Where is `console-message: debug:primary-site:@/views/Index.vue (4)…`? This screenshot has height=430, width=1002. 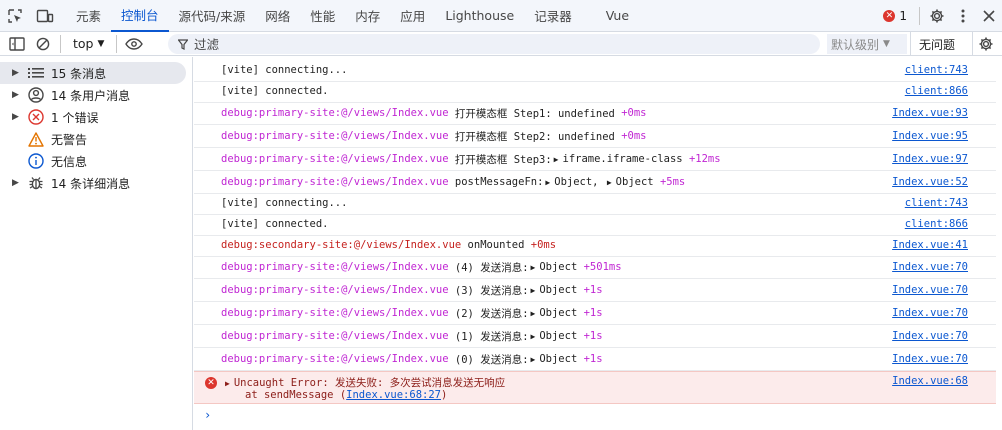 console-message: debug:primary-site:@/views/Index.vue (4)… is located at coordinates (595, 267).